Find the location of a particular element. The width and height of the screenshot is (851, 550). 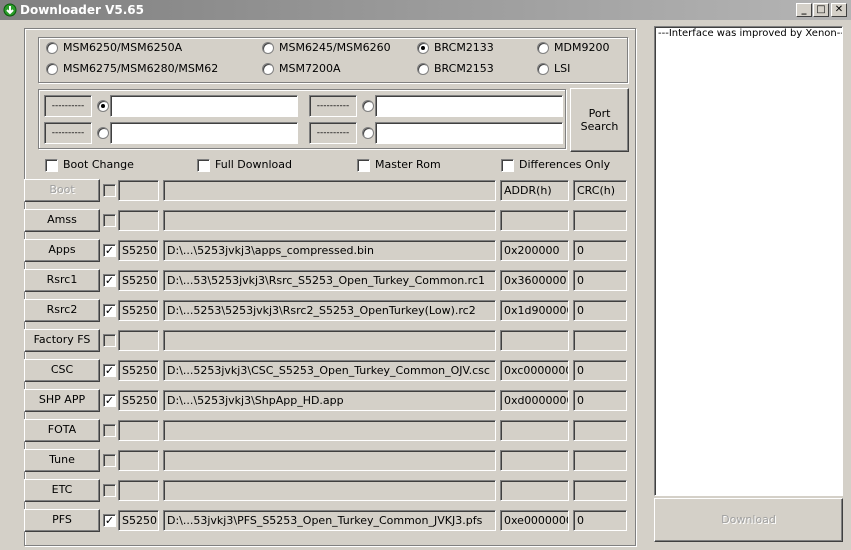

option-label: Differences Only is located at coordinates (565, 164).